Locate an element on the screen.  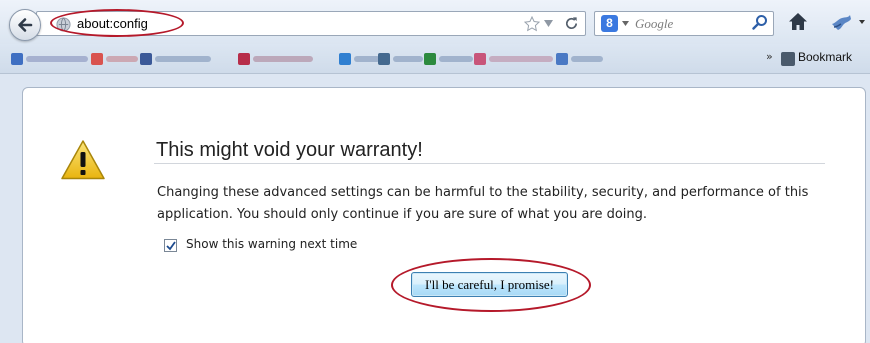
url-text: about:config is located at coordinates (112, 24).